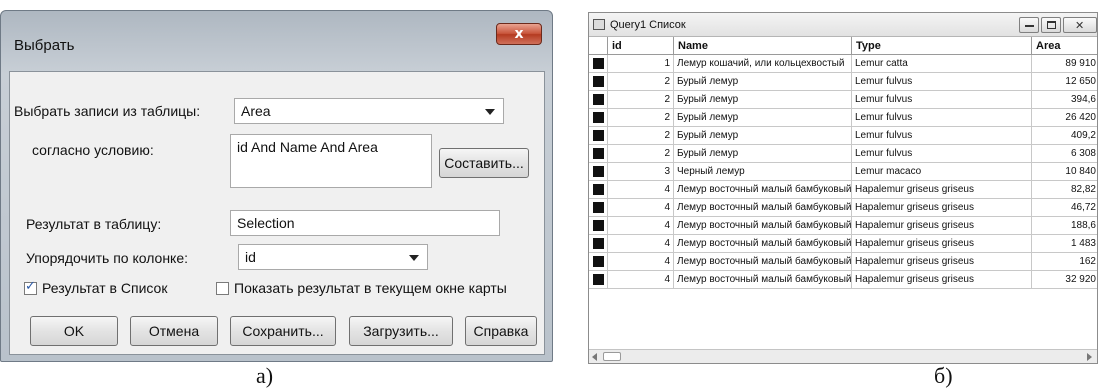 Image resolution: width=1098 pixels, height=391 pixels. I want to click on column-header-type: Type, so click(941, 46).